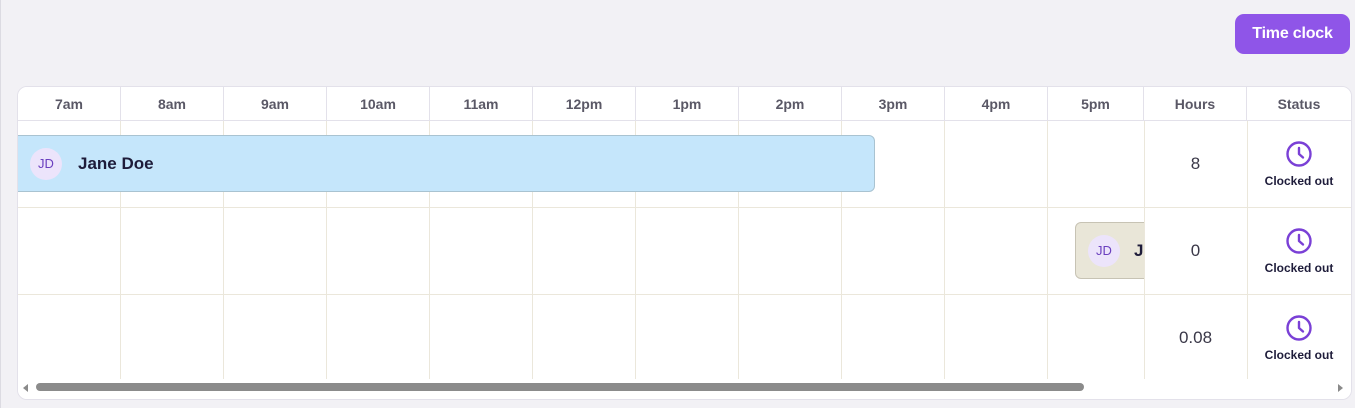 Image resolution: width=1355 pixels, height=408 pixels. I want to click on shift-block: JD Jane Doe, so click(446, 163).